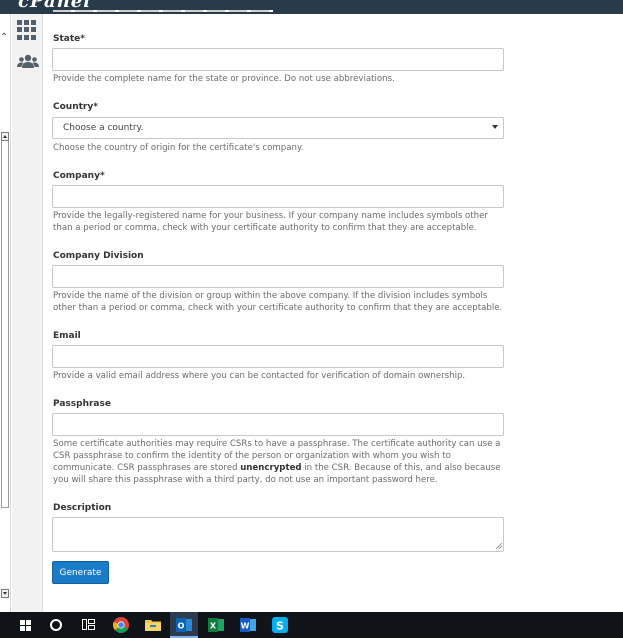 This screenshot has height=638, width=623. Describe the element at coordinates (278, 276) in the screenshot. I see `division-input` at that location.